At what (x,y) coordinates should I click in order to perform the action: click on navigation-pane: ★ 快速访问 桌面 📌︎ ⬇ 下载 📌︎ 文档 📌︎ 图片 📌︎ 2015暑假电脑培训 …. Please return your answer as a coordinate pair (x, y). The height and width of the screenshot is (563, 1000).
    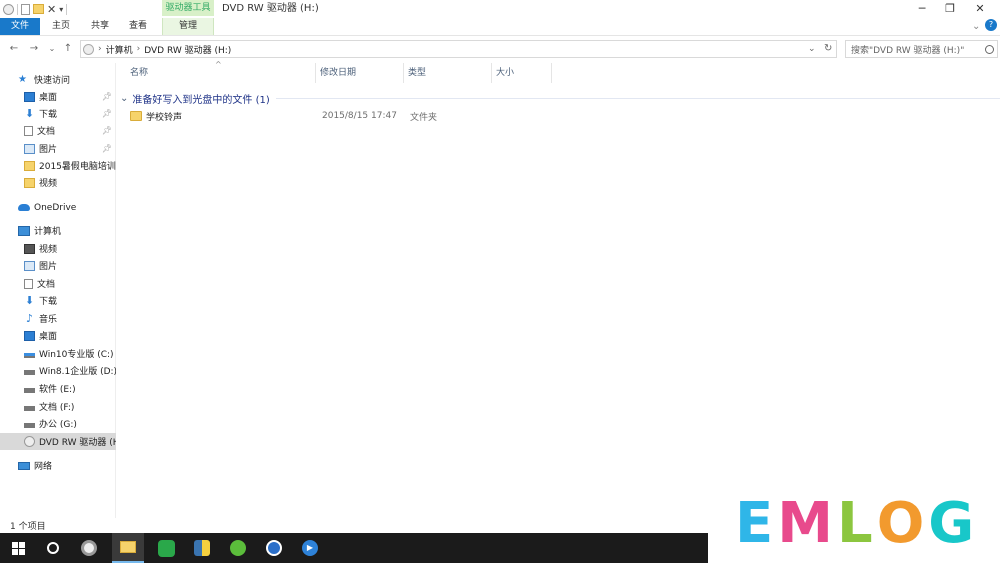
    Looking at the image, I should click on (58, 290).